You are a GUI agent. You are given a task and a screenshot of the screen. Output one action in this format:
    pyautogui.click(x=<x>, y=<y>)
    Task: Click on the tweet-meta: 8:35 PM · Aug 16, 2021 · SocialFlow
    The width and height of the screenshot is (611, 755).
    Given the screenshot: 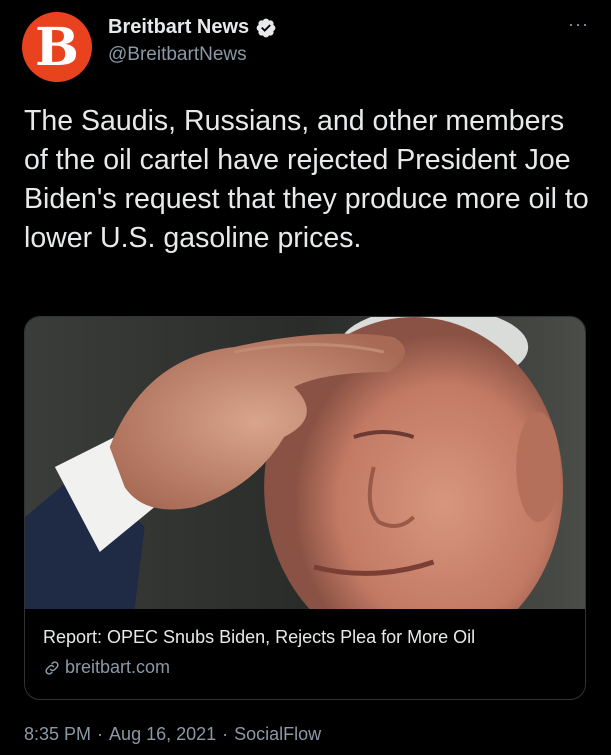 What is the action you would take?
    pyautogui.click(x=172, y=734)
    